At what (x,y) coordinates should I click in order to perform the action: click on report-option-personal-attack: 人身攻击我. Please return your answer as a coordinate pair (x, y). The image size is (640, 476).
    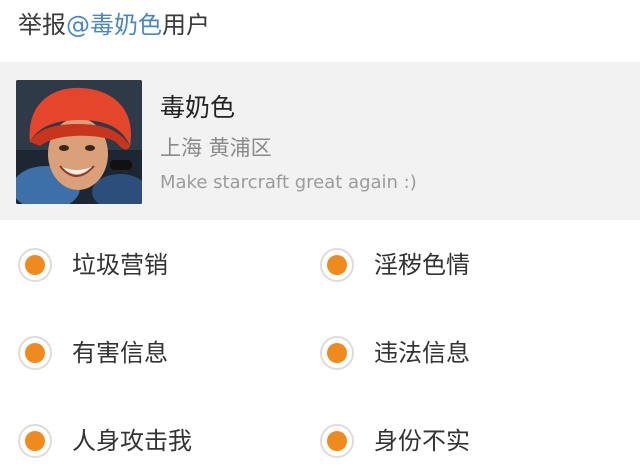
    Looking at the image, I should click on (168, 441).